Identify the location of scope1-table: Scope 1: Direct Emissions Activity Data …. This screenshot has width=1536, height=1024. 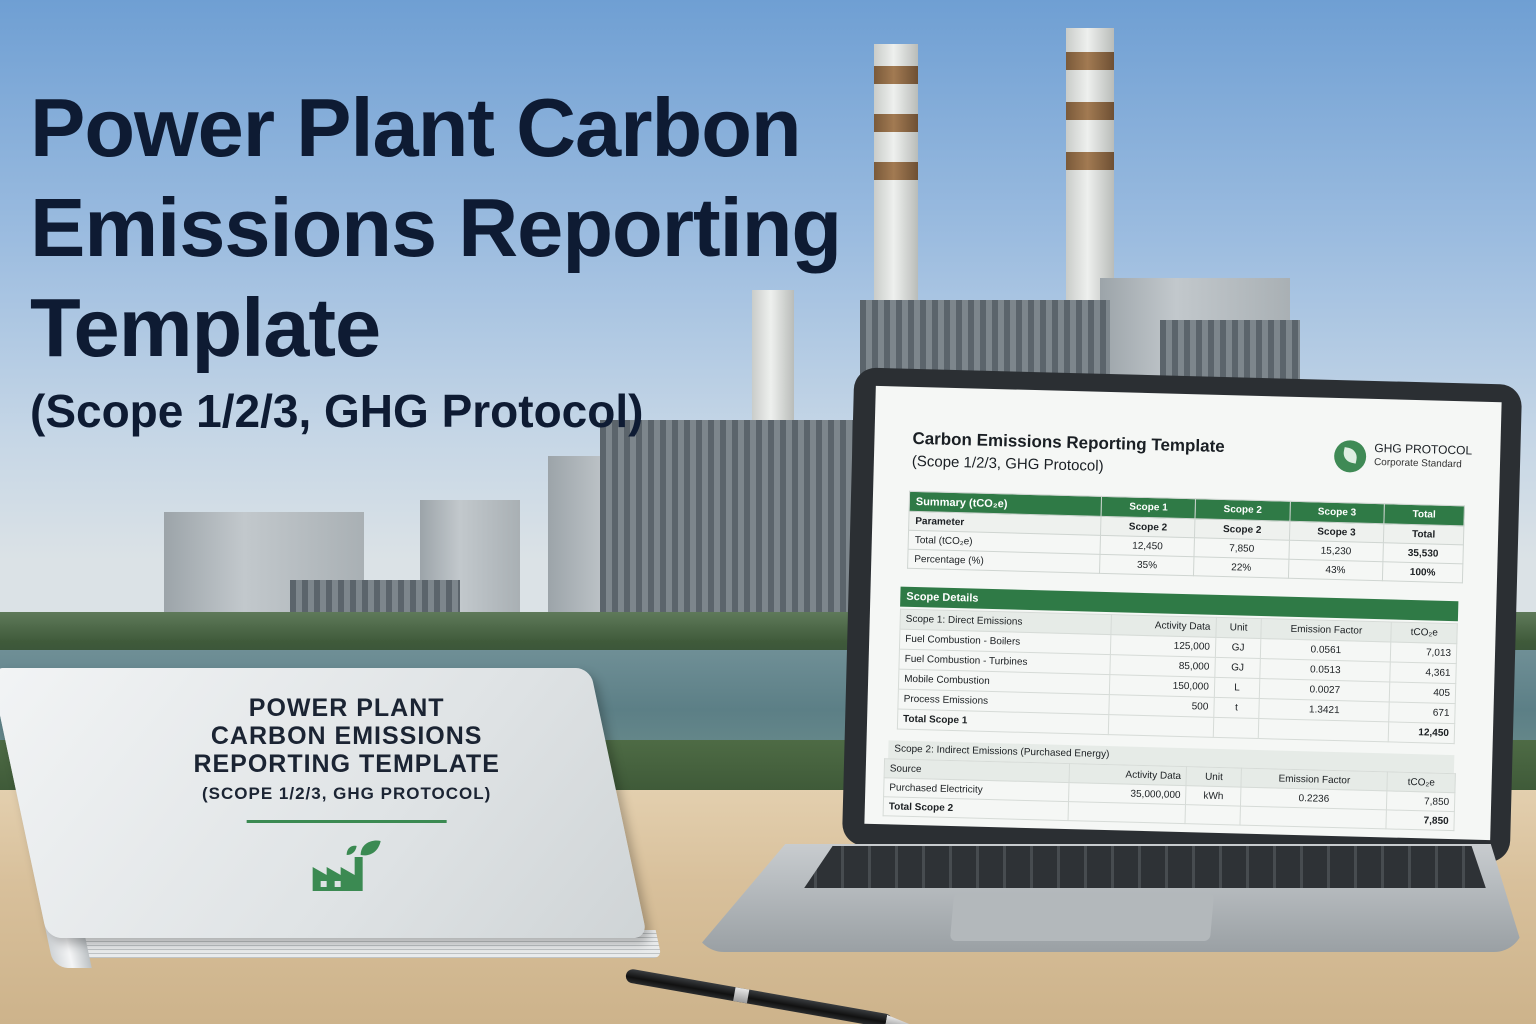
(1177, 677).